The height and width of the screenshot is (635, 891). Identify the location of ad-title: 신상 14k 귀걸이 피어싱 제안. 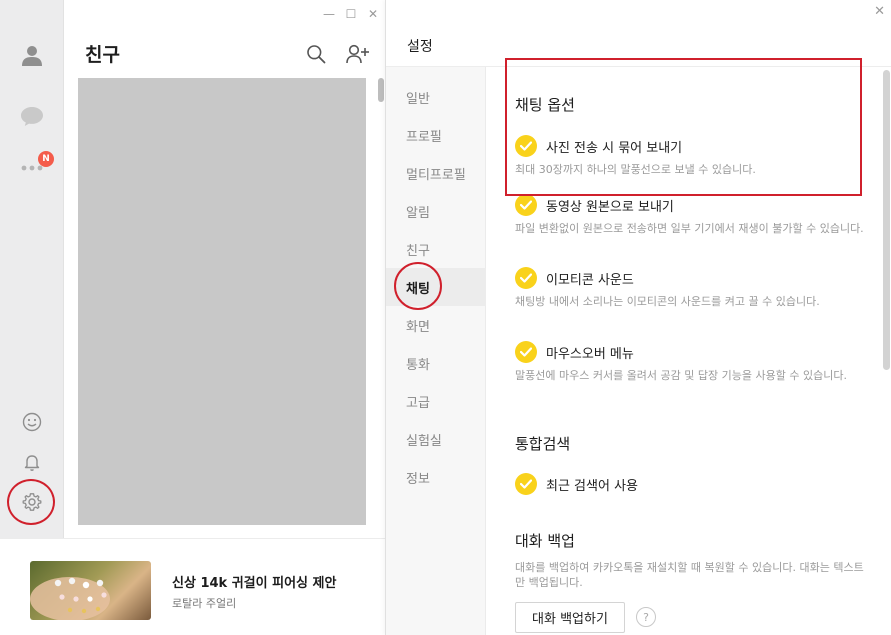
(254, 583).